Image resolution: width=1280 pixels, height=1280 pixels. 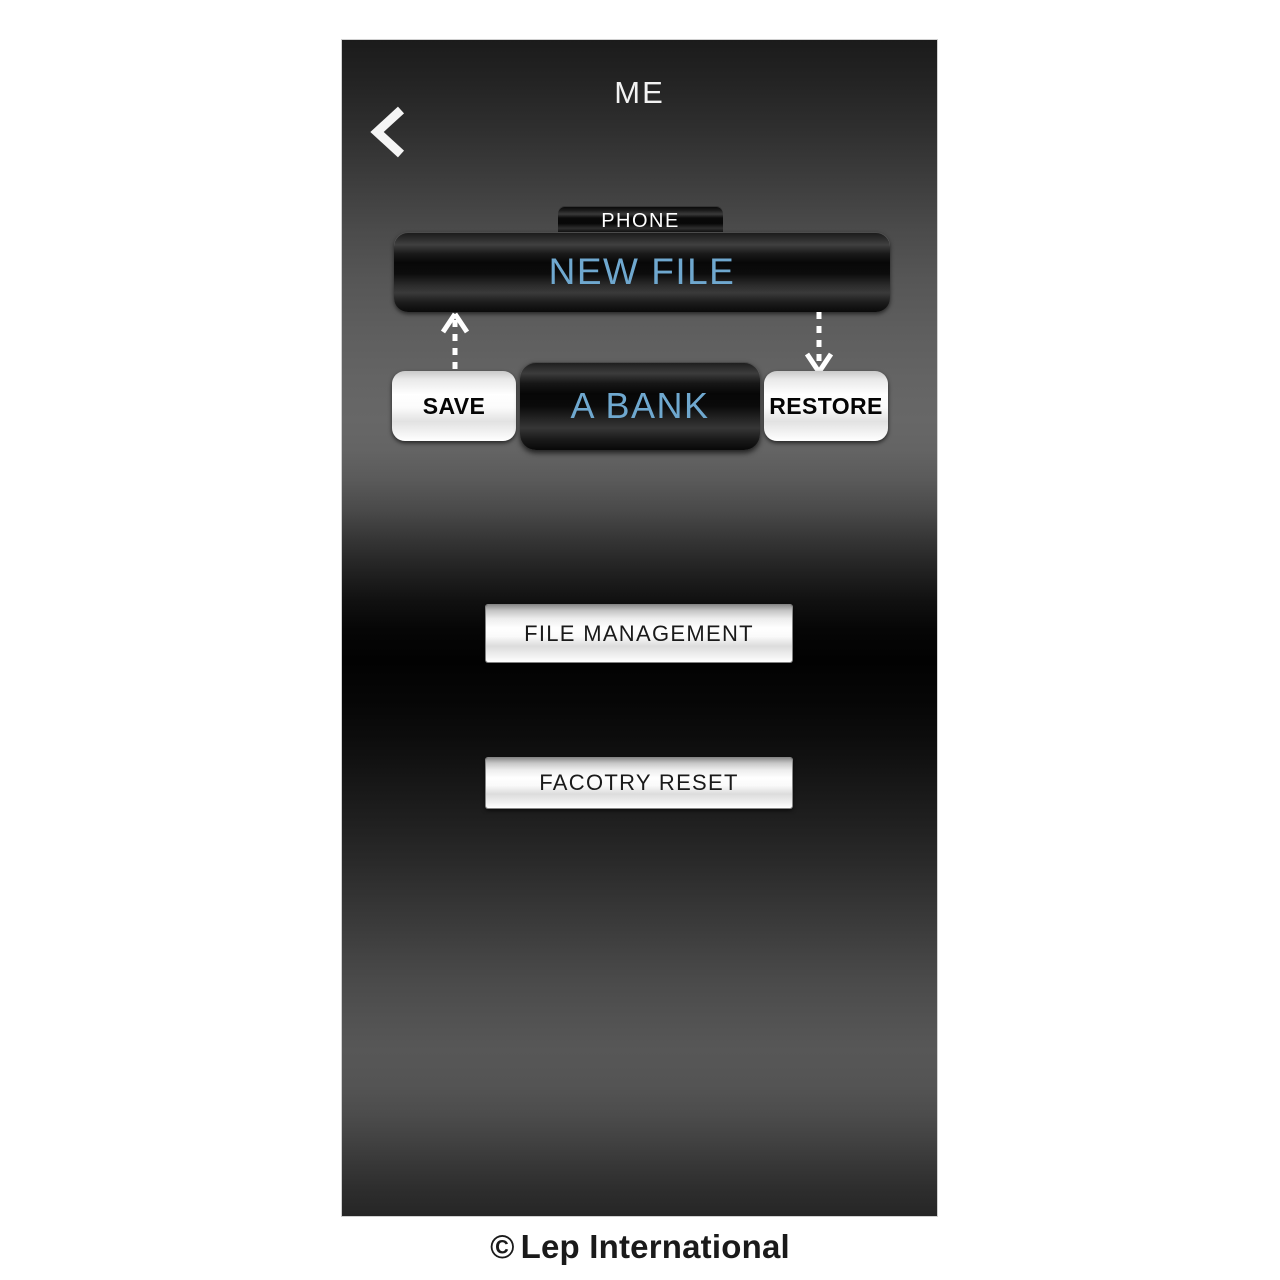 I want to click on footer-credit: © Lep International, so click(x=640, y=1247).